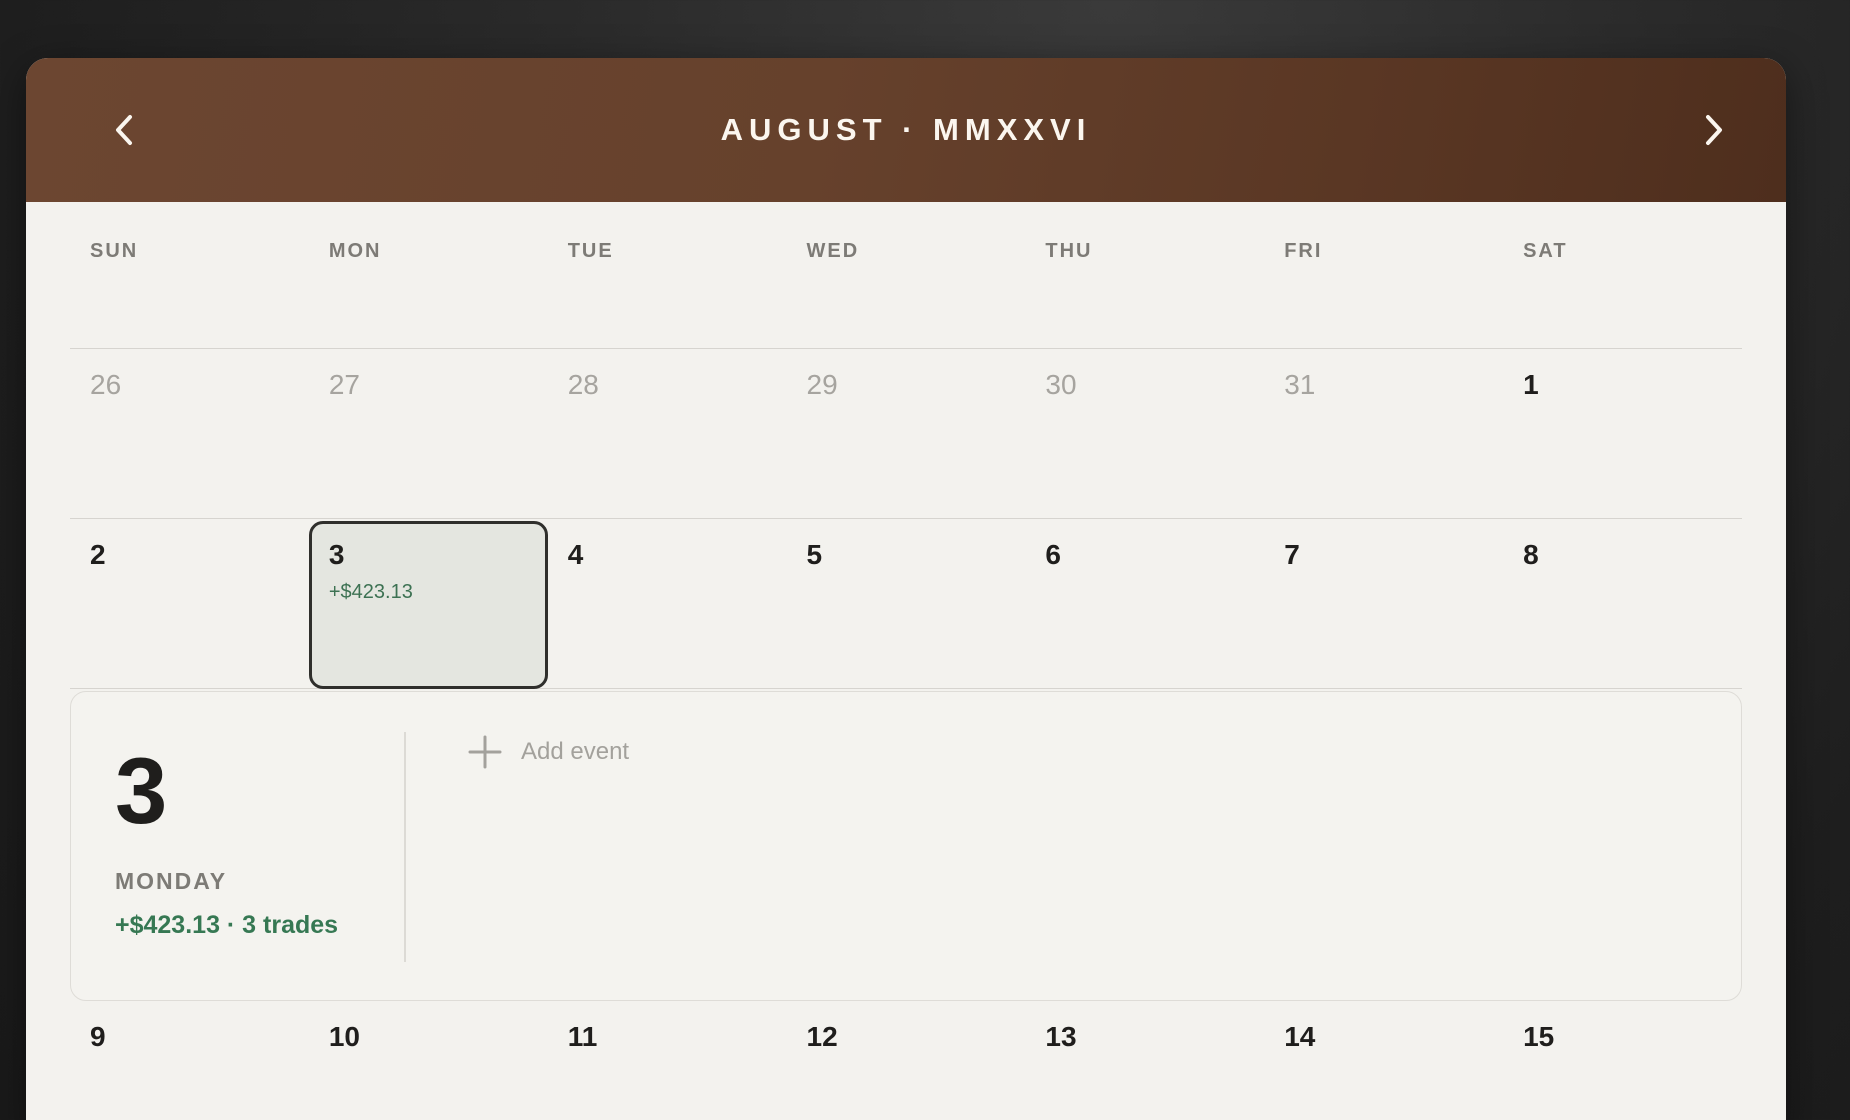 This screenshot has height=1120, width=1850. What do you see at coordinates (428, 433) in the screenshot?
I see `day-cell: 27` at bounding box center [428, 433].